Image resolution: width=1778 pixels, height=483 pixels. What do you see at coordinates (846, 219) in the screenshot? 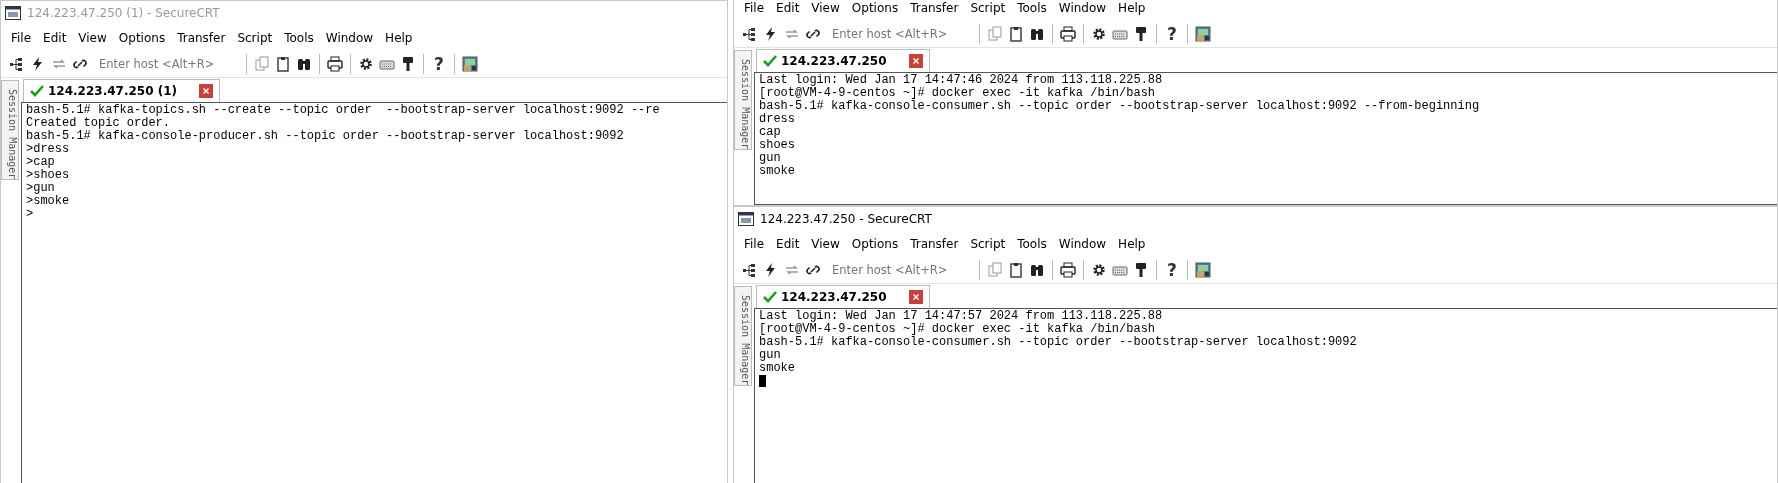
I see `window-title: 124.223.47.250 - SecureCRT` at bounding box center [846, 219].